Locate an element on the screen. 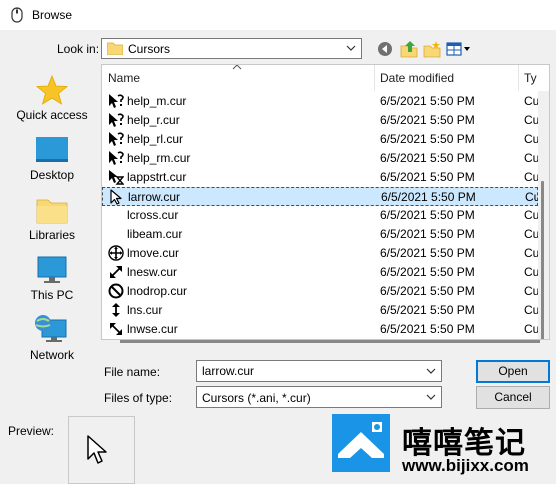  file-row: lmove.cur 6/5/2021 5:50 PM Cu is located at coordinates (320, 253).